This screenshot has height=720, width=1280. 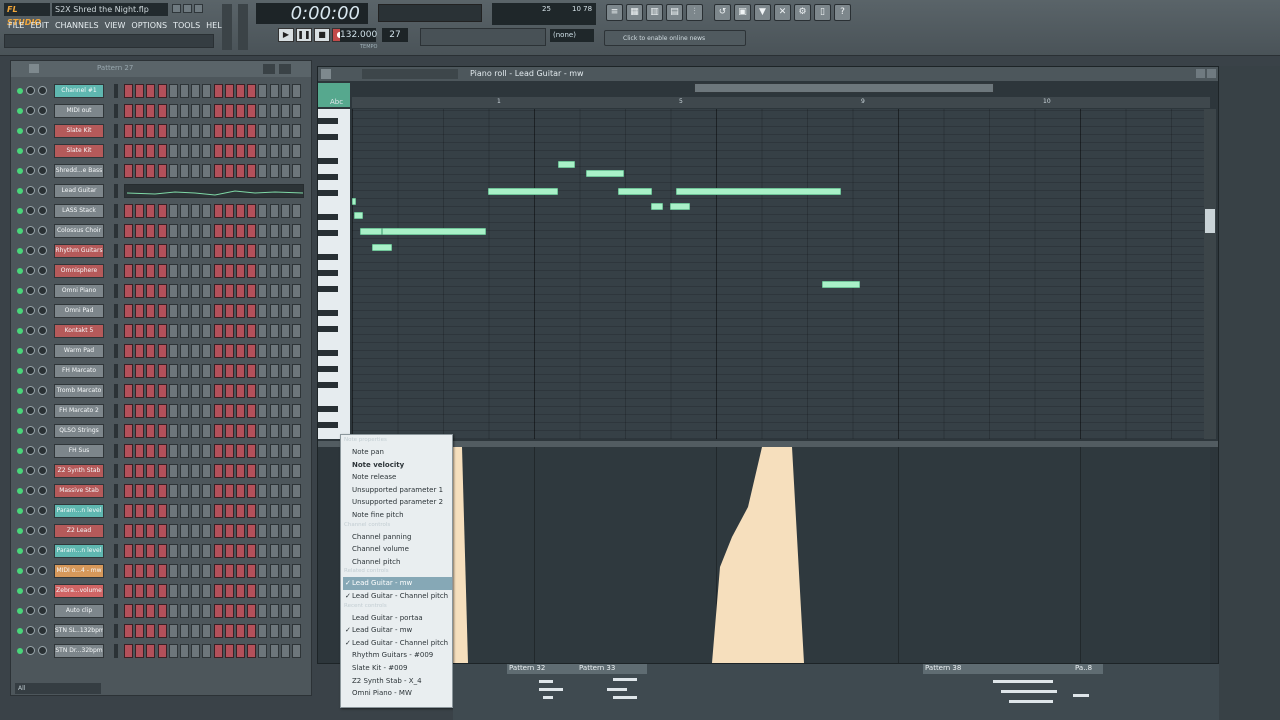 What do you see at coordinates (161, 491) in the screenshot?
I see `channel-row: Massive Stab` at bounding box center [161, 491].